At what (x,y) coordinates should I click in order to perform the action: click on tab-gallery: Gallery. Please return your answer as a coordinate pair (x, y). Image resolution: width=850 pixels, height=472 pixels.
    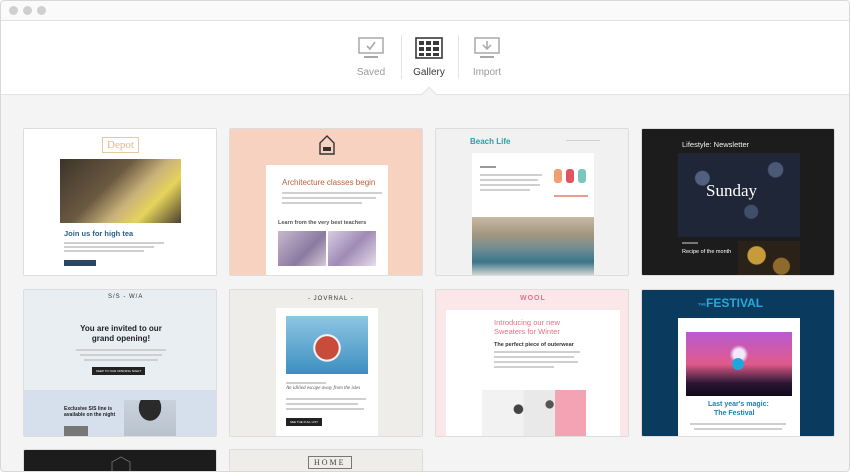
    Looking at the image, I should click on (429, 57).